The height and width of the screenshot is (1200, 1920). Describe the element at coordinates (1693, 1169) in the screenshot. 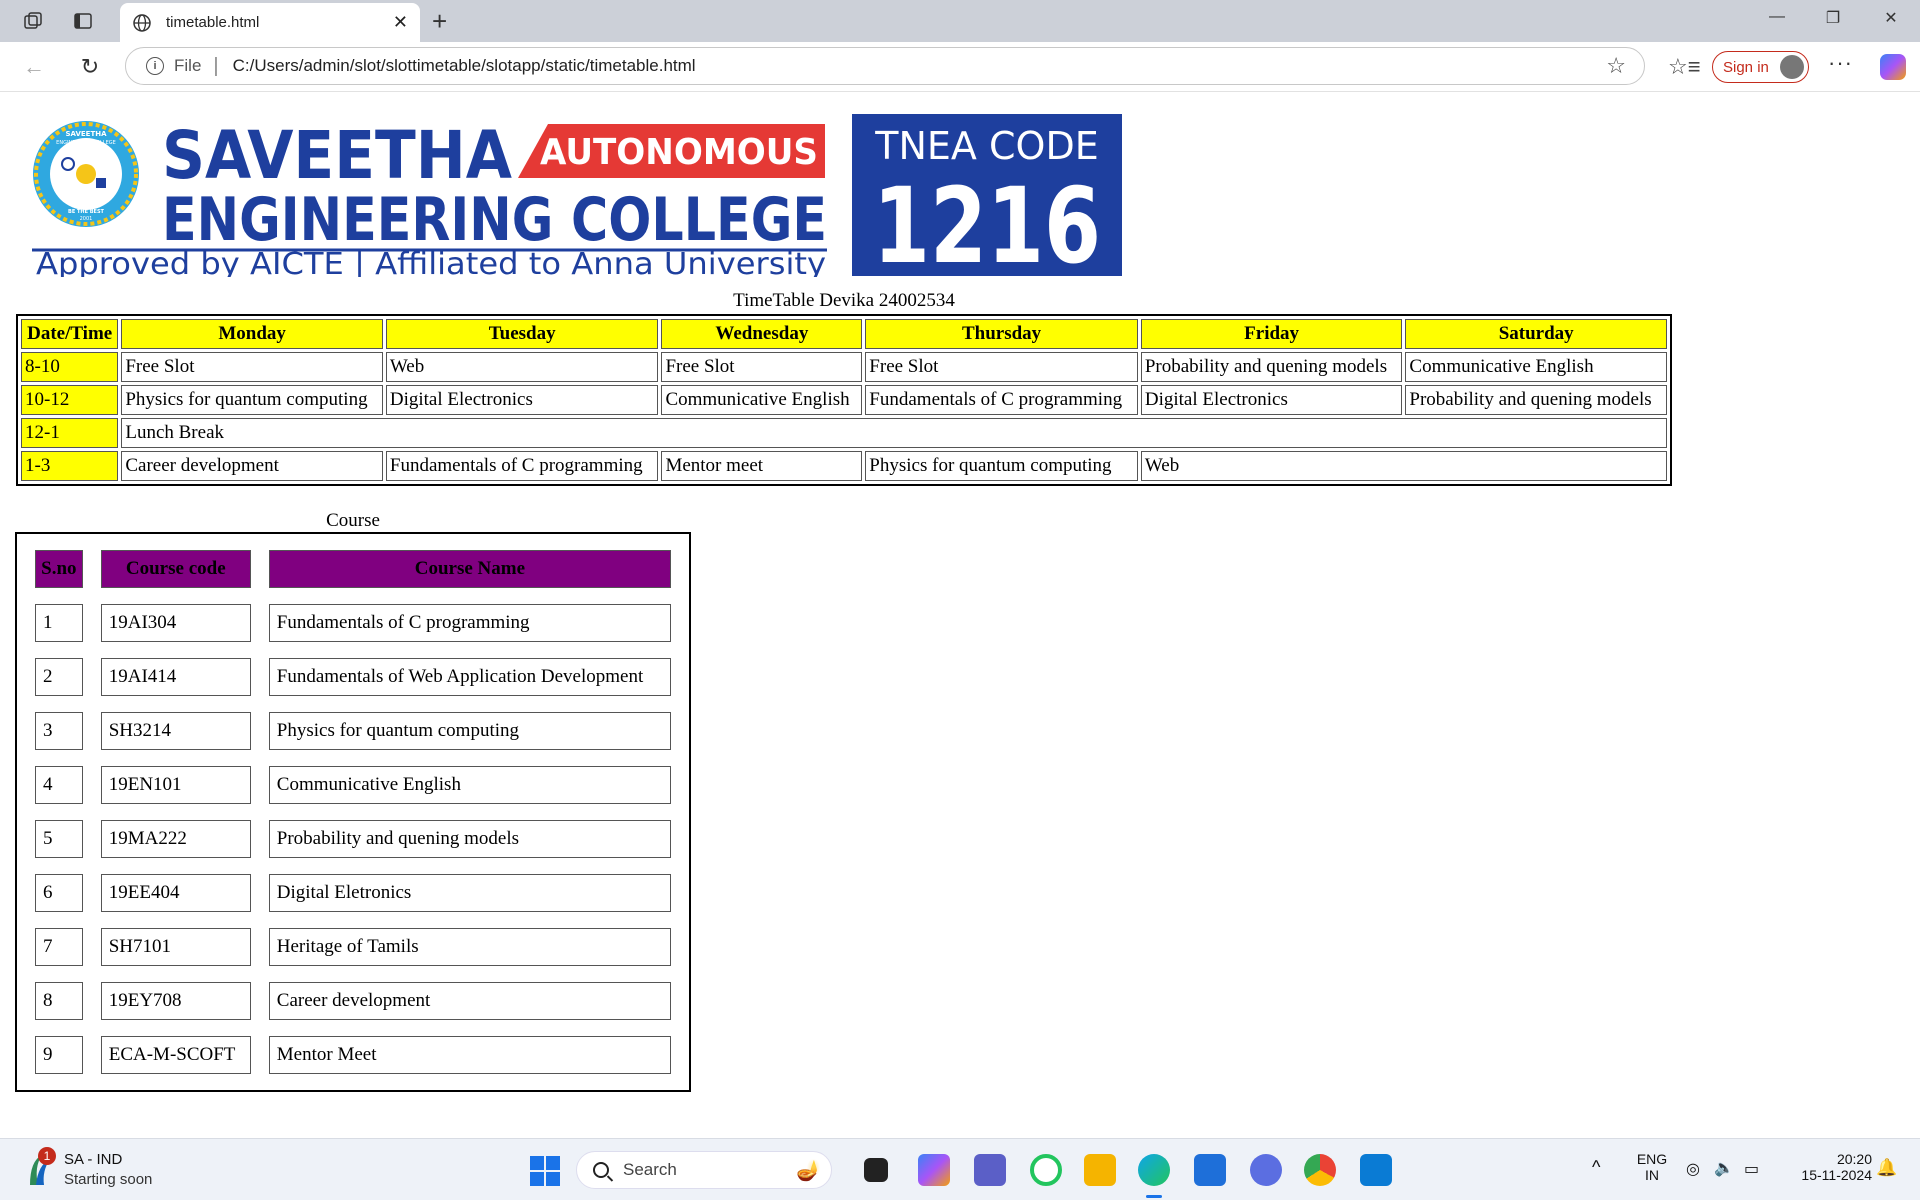

I see `network-icon: ◎` at that location.